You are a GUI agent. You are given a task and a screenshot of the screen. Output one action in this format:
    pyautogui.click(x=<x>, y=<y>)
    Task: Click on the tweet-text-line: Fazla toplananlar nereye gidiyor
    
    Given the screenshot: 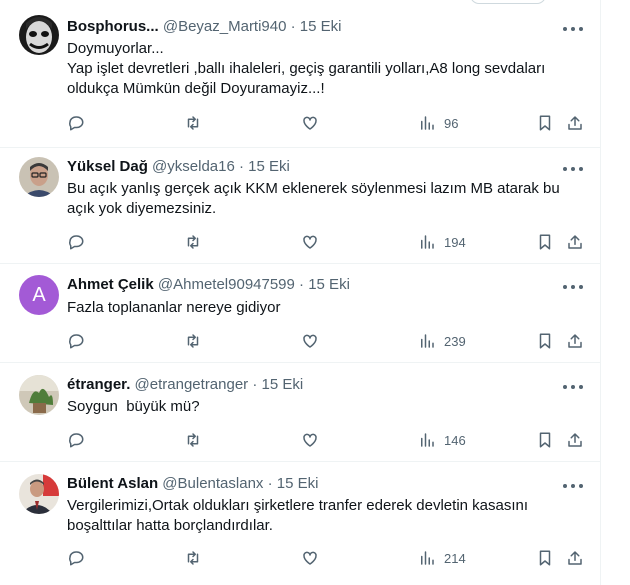 What is the action you would take?
    pyautogui.click(x=174, y=307)
    